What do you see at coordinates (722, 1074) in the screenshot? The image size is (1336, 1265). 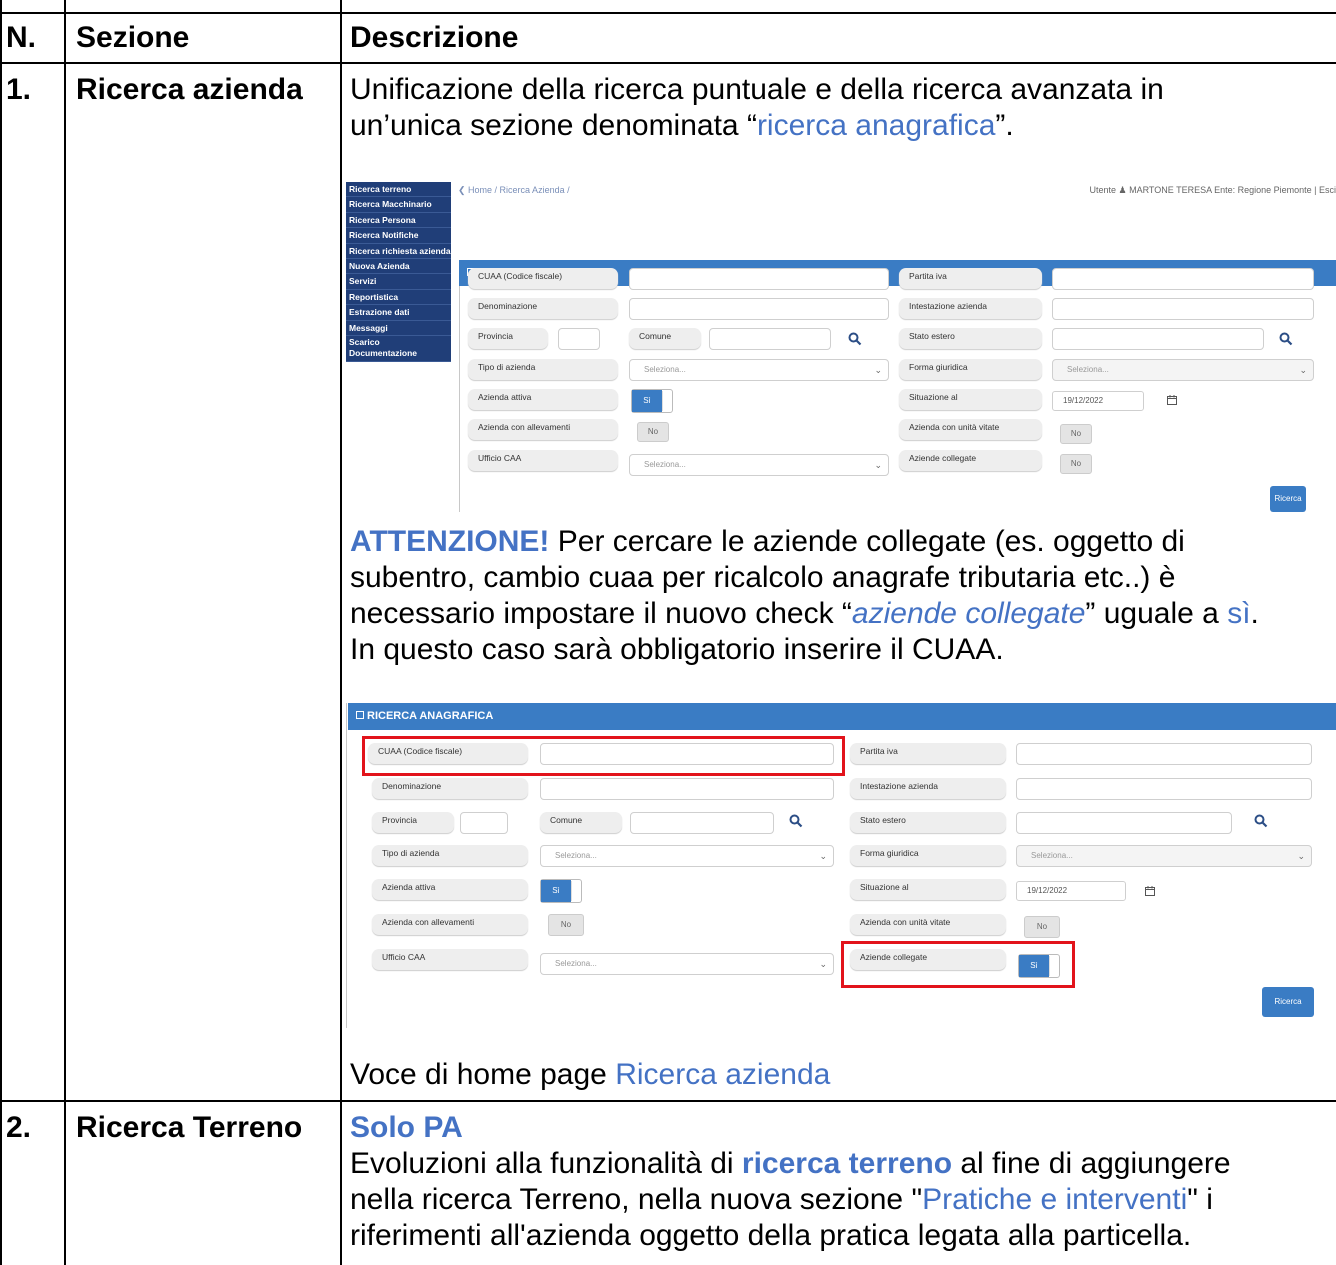 I see `link-ricerca-azienda: Ricerca azienda` at bounding box center [722, 1074].